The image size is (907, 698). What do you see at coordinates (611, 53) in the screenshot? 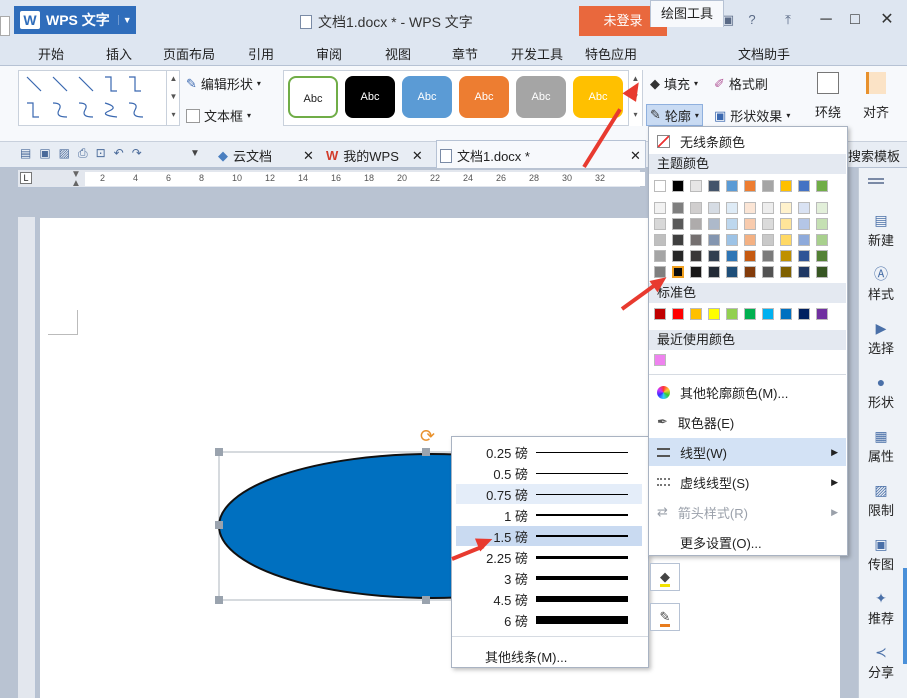
I see `tab-8: 特色应用` at bounding box center [611, 53].